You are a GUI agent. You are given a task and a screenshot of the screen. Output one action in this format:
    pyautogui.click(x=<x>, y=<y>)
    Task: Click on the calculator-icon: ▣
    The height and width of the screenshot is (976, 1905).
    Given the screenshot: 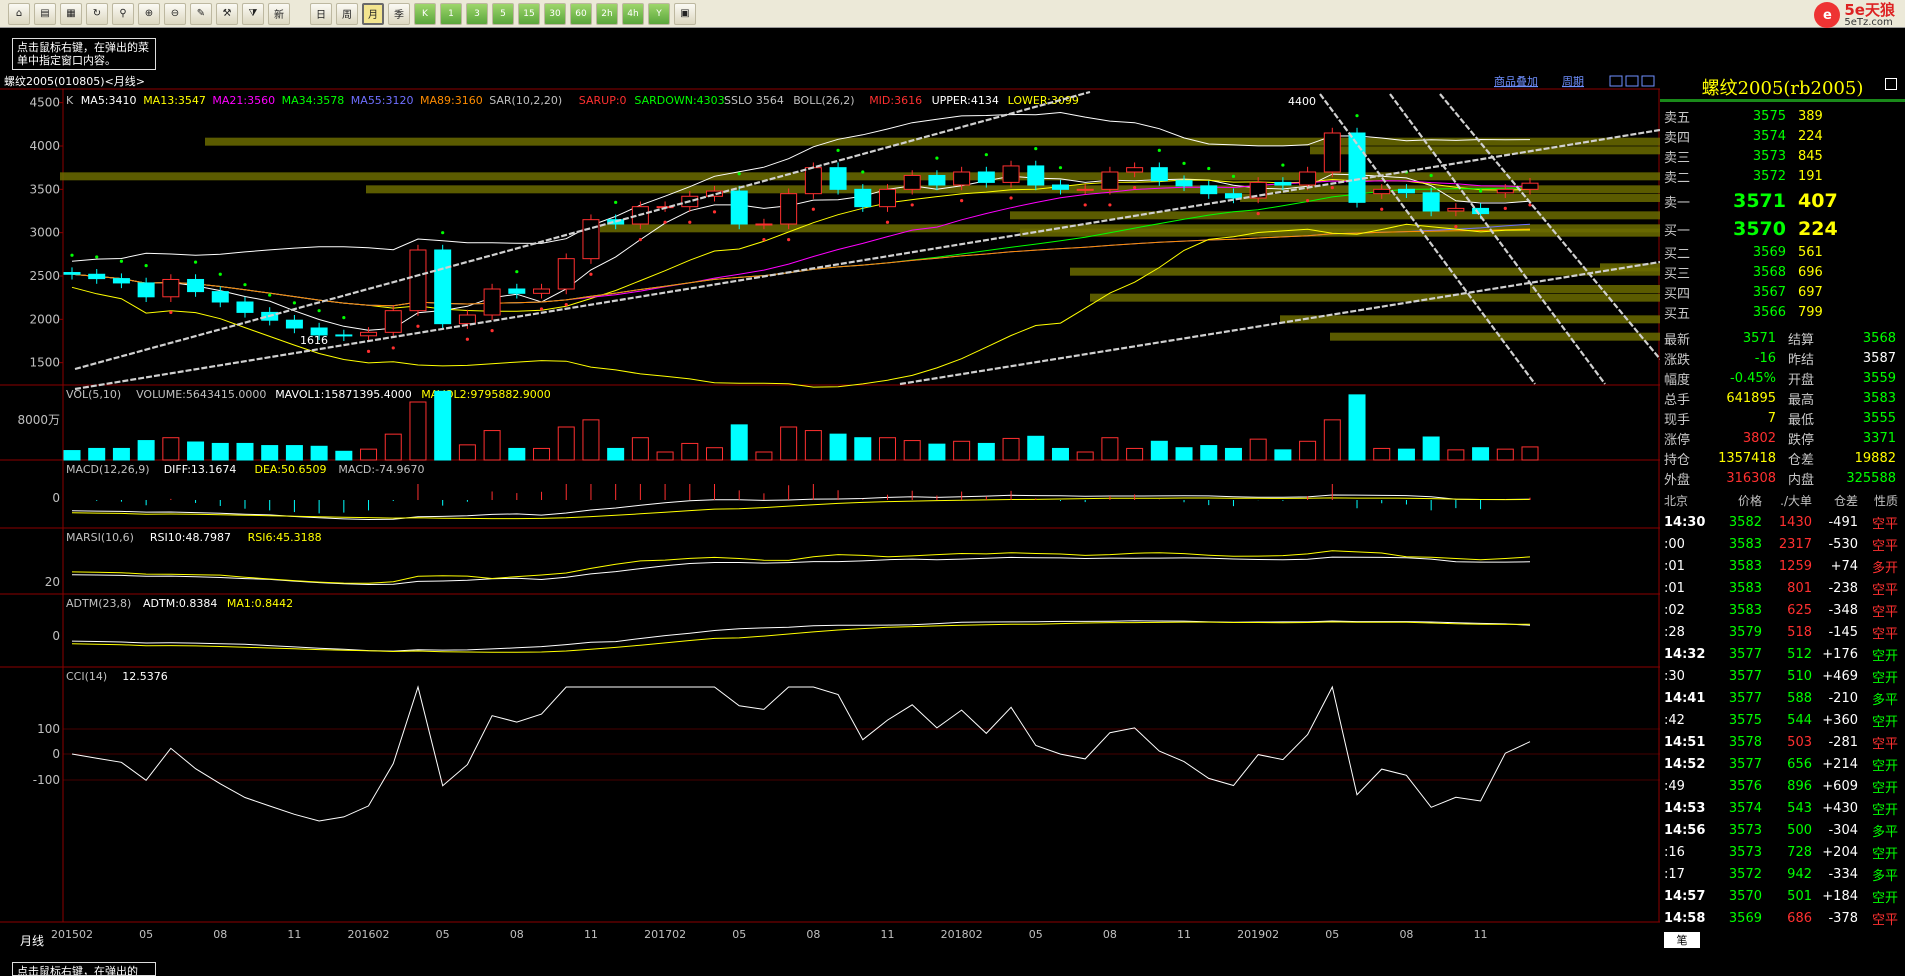 What is the action you would take?
    pyautogui.click(x=685, y=13)
    